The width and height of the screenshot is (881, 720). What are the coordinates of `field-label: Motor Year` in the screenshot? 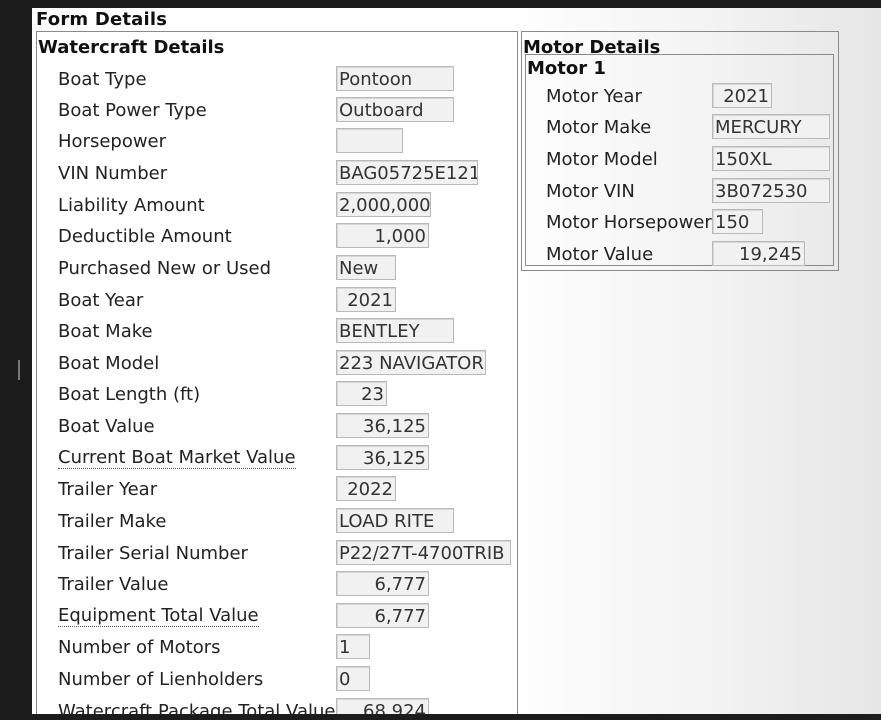 It's located at (594, 96).